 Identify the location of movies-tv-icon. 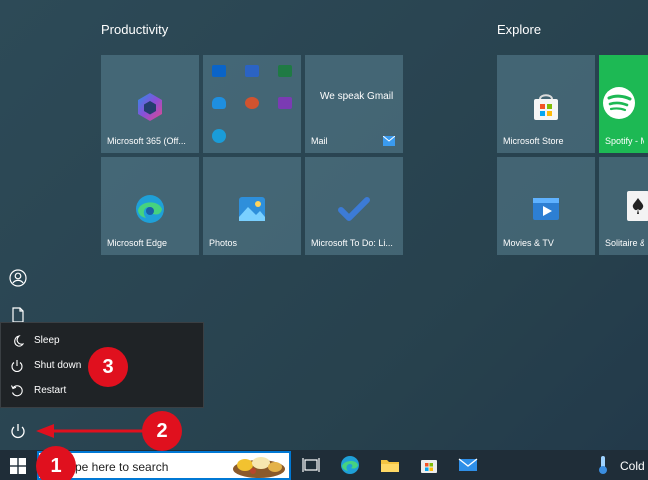
(546, 209).